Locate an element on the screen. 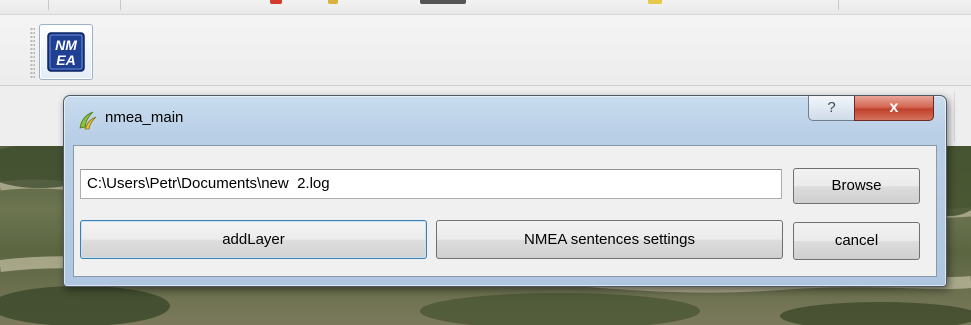 The width and height of the screenshot is (971, 325). help-button: ? is located at coordinates (831, 108).